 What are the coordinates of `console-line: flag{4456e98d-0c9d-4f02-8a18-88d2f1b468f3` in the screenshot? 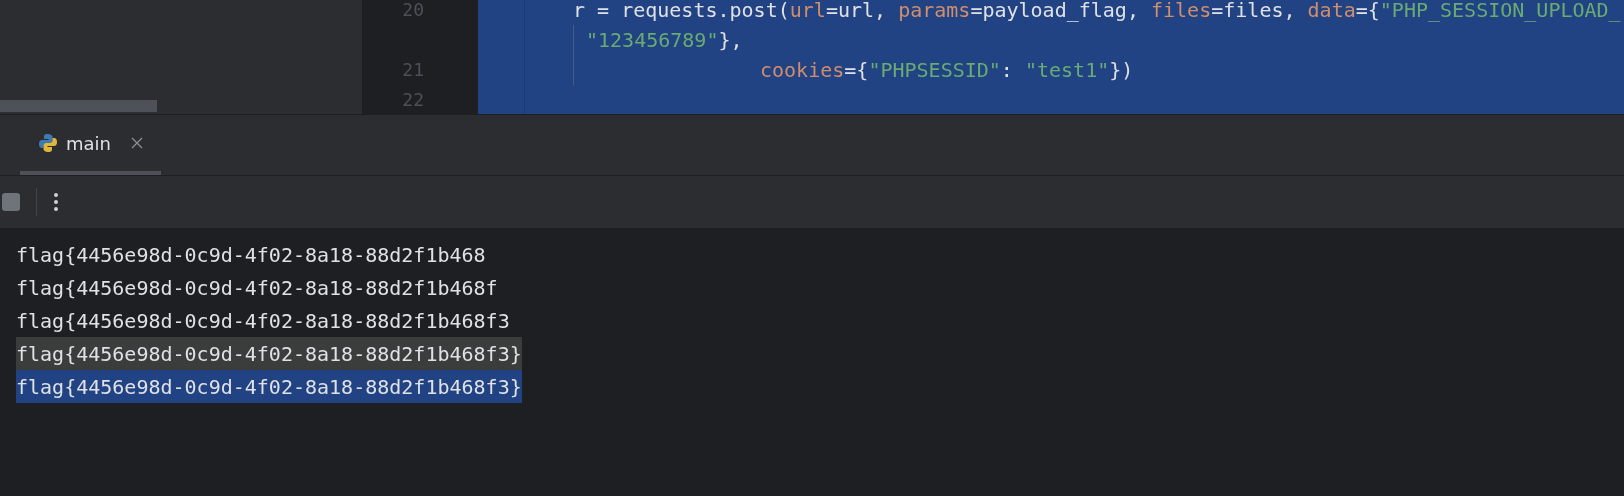 It's located at (263, 321).